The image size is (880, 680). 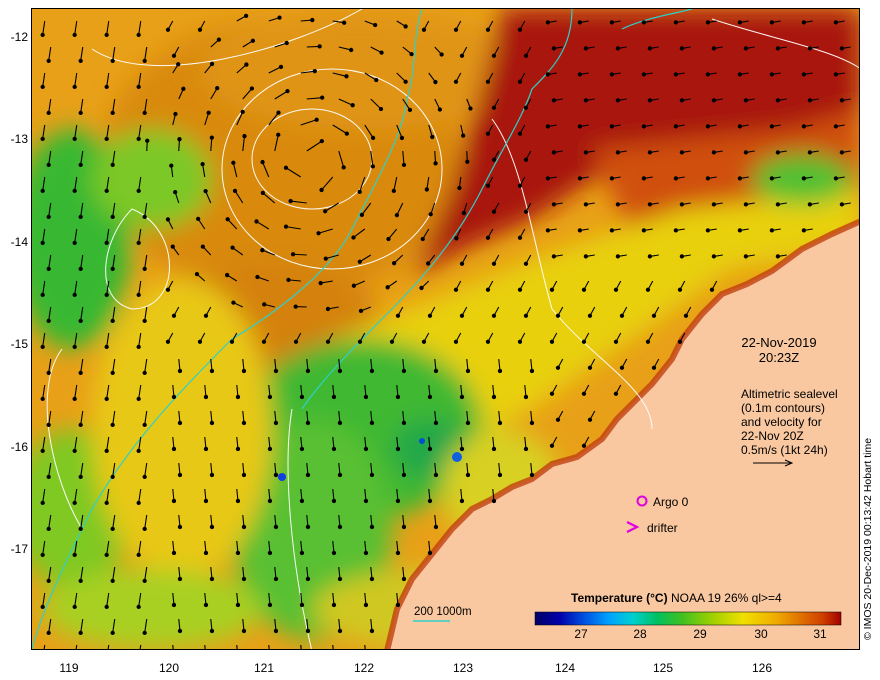 What do you see at coordinates (779, 342) in the screenshot?
I see `date-label: 22-Nov-2019` at bounding box center [779, 342].